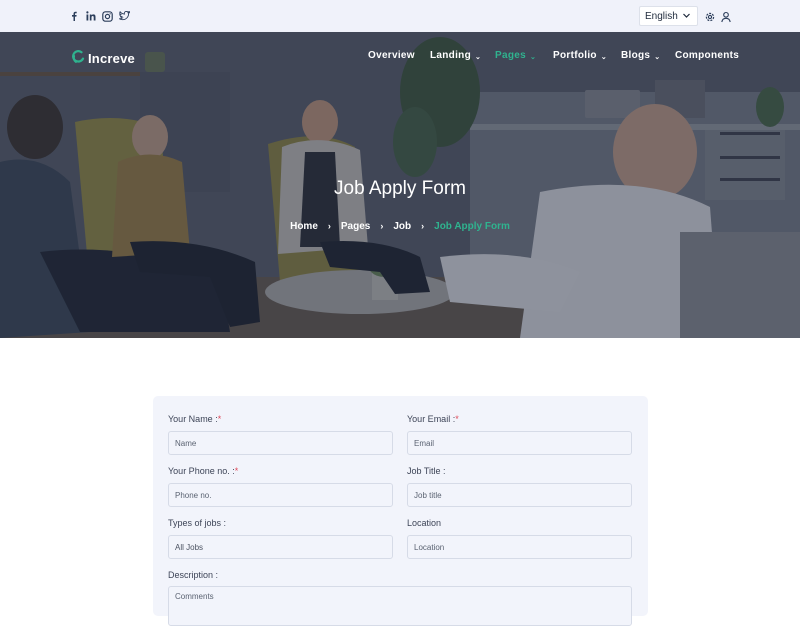  Describe the element at coordinates (636, 55) in the screenshot. I see `nav-label: Blogs` at that location.